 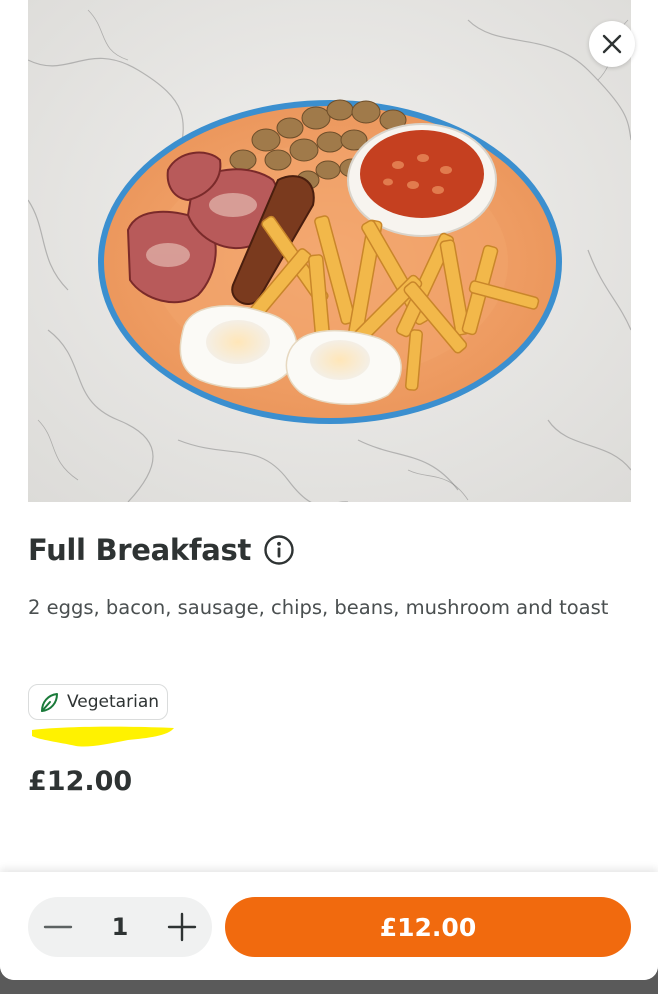 I want to click on dietary-badge: Vegetarian, so click(x=98, y=702).